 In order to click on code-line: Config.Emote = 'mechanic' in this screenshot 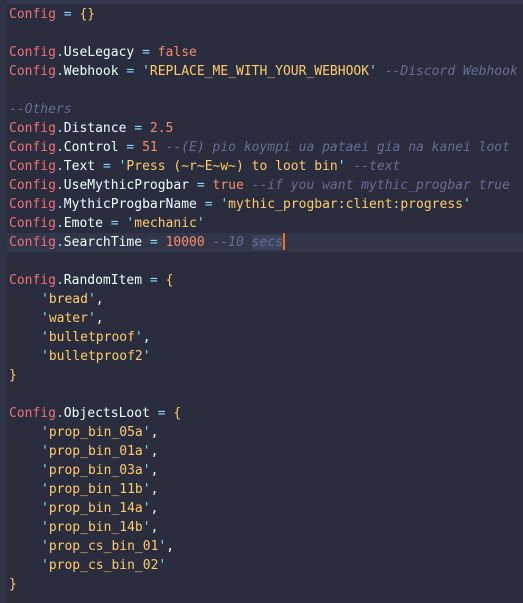, I will do `click(107, 223)`.